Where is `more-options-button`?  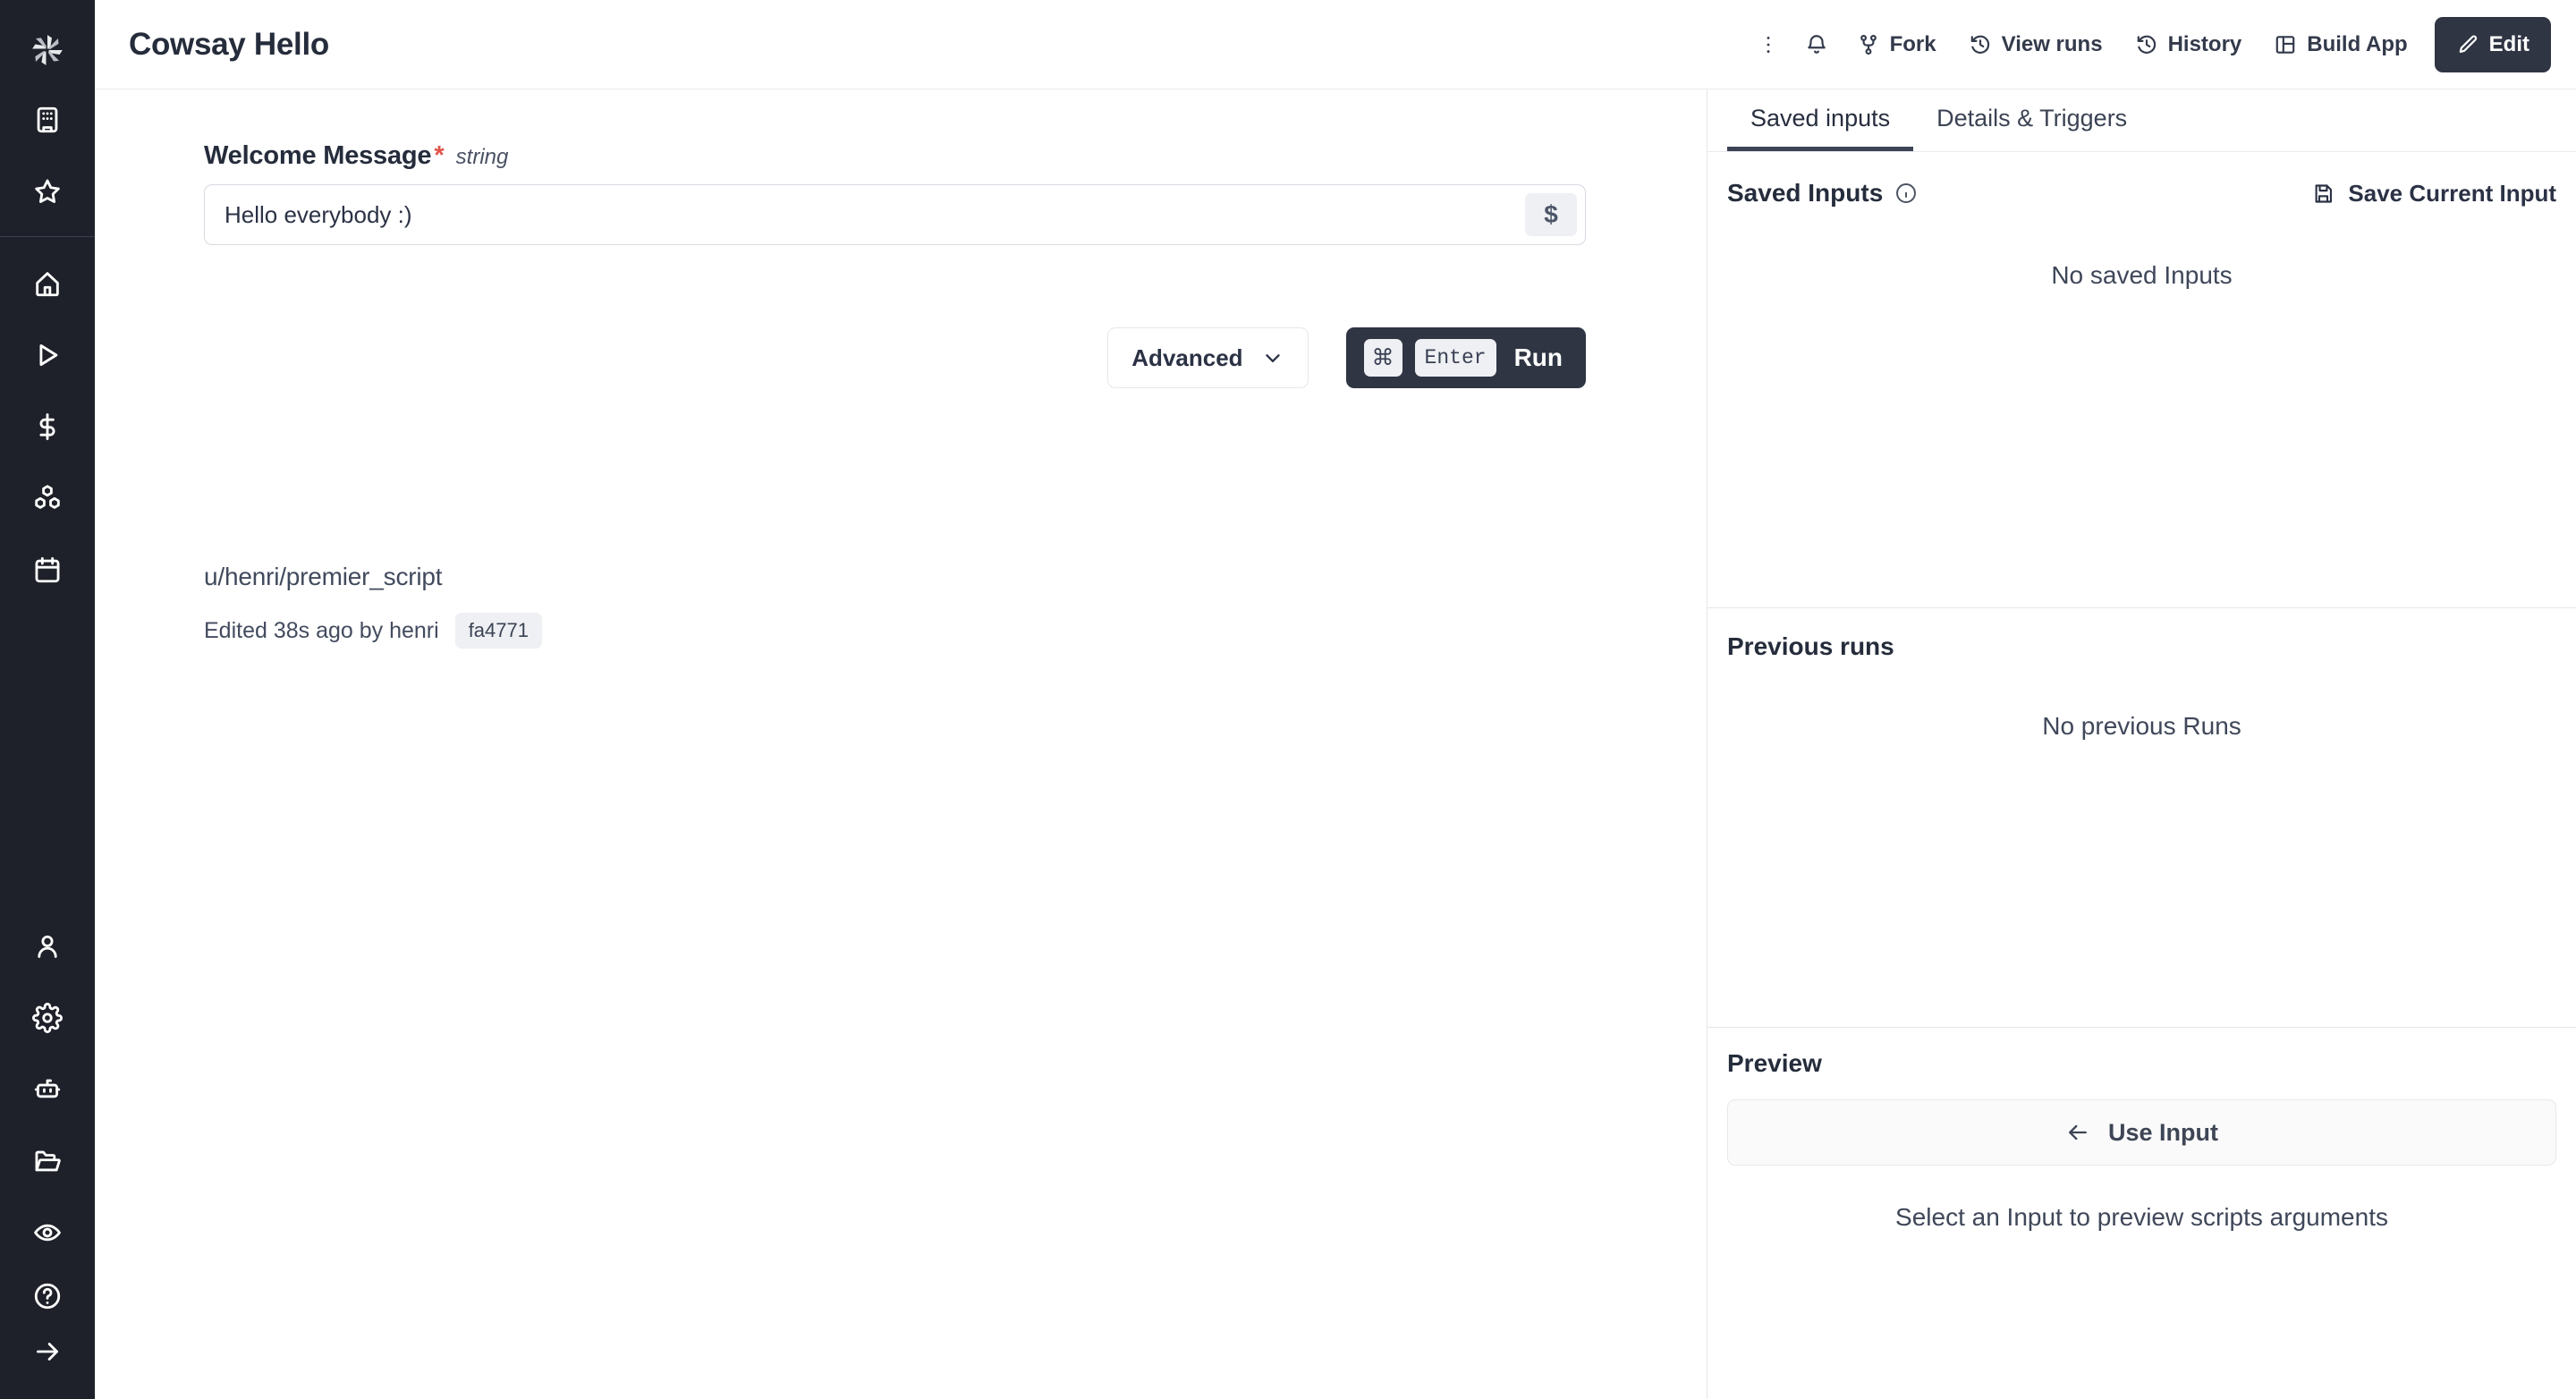 more-options-button is located at coordinates (1768, 45).